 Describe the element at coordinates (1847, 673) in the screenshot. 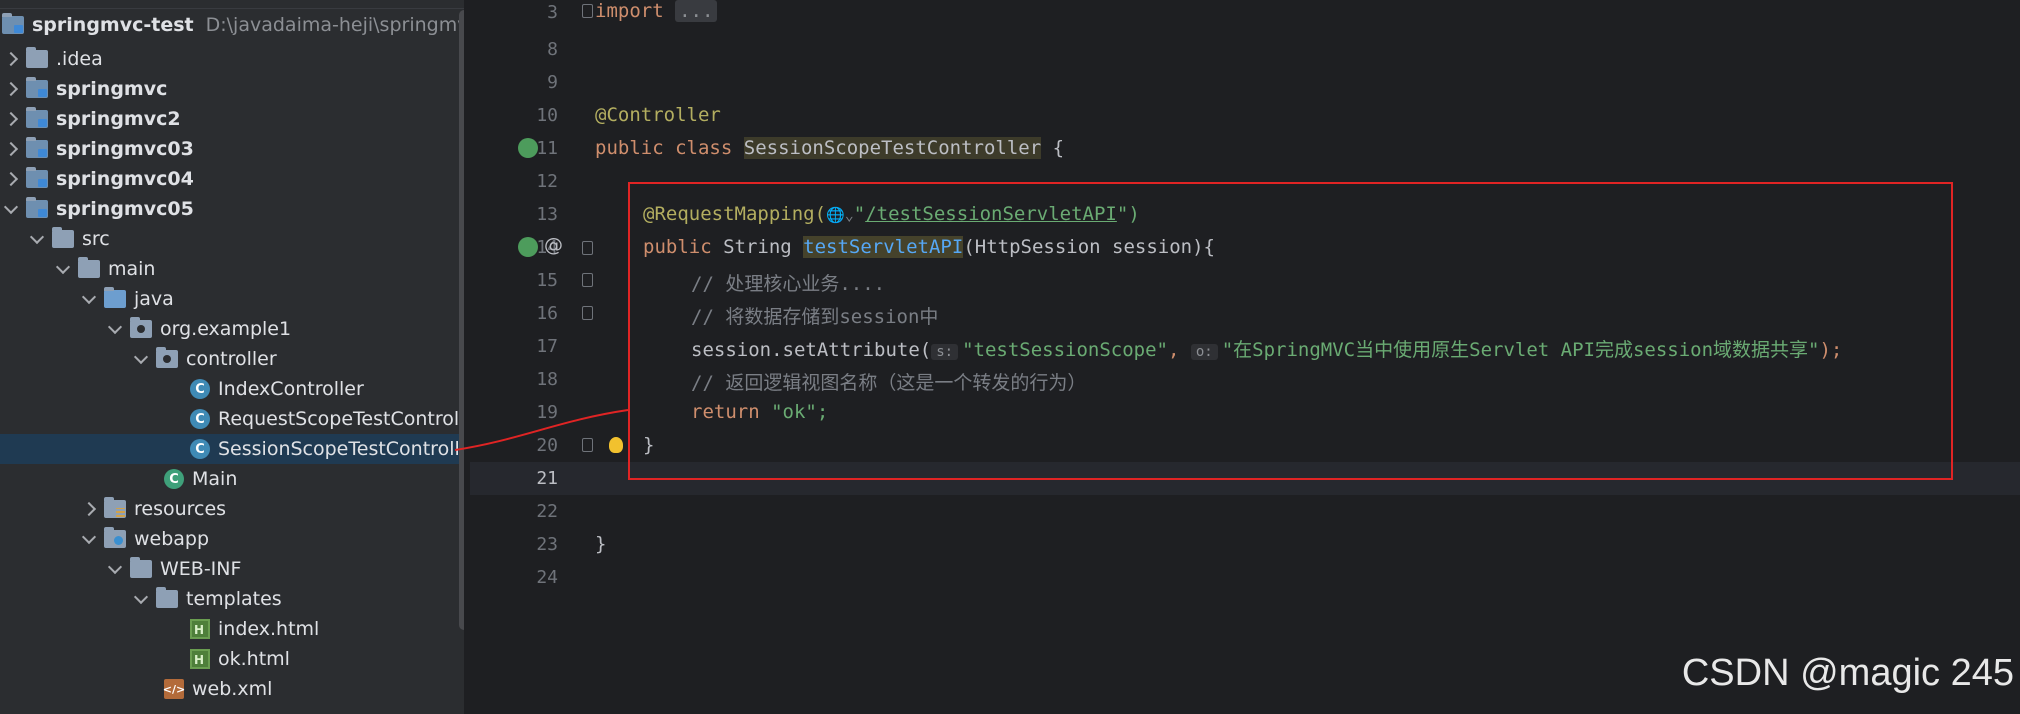

I see `watermark: CSDN @magic 245` at that location.